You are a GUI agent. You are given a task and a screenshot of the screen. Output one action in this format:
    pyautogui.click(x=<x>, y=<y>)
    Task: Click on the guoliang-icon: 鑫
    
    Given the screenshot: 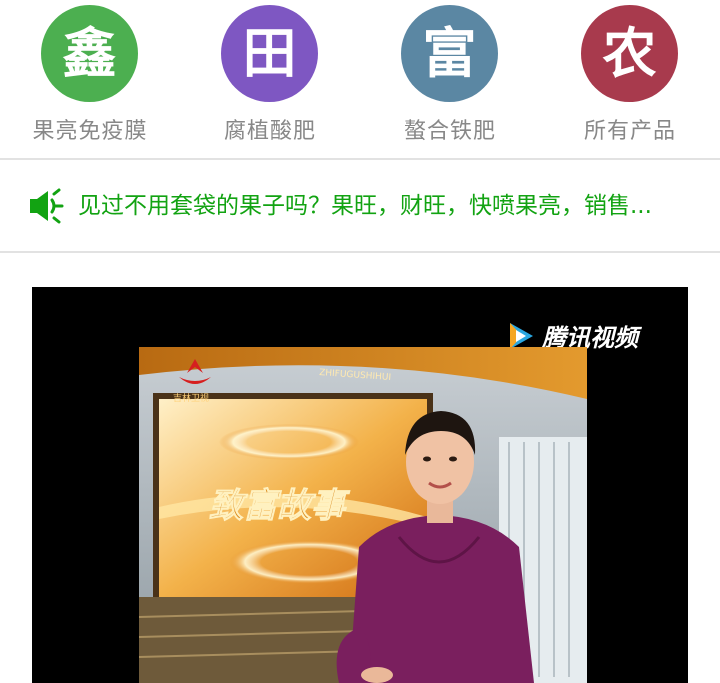 What is the action you would take?
    pyautogui.click(x=89, y=53)
    